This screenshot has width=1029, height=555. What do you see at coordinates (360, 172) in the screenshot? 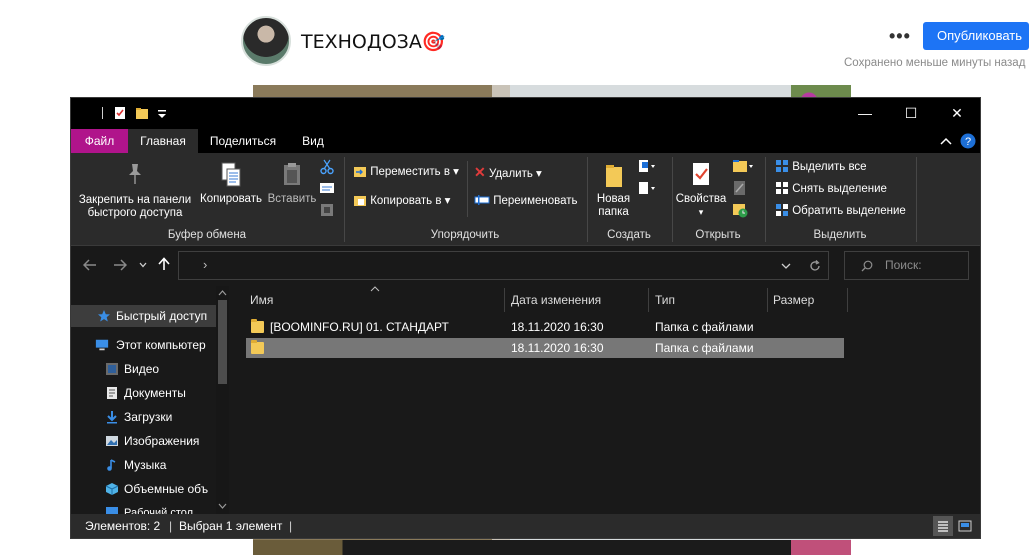
I see `move-to-icon` at bounding box center [360, 172].